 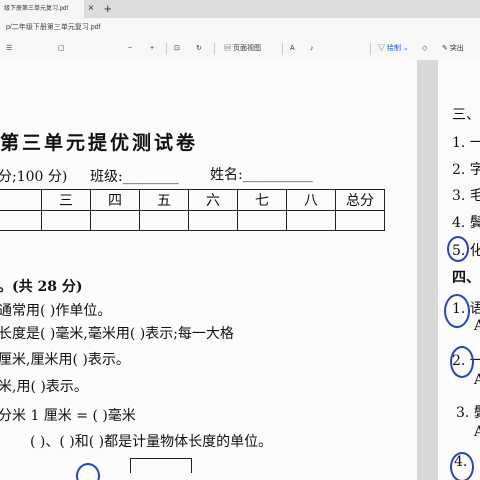 I want to click on question-line: 长度是( )毫米,毫米用( )表示;每一大格, so click(x=117, y=334).